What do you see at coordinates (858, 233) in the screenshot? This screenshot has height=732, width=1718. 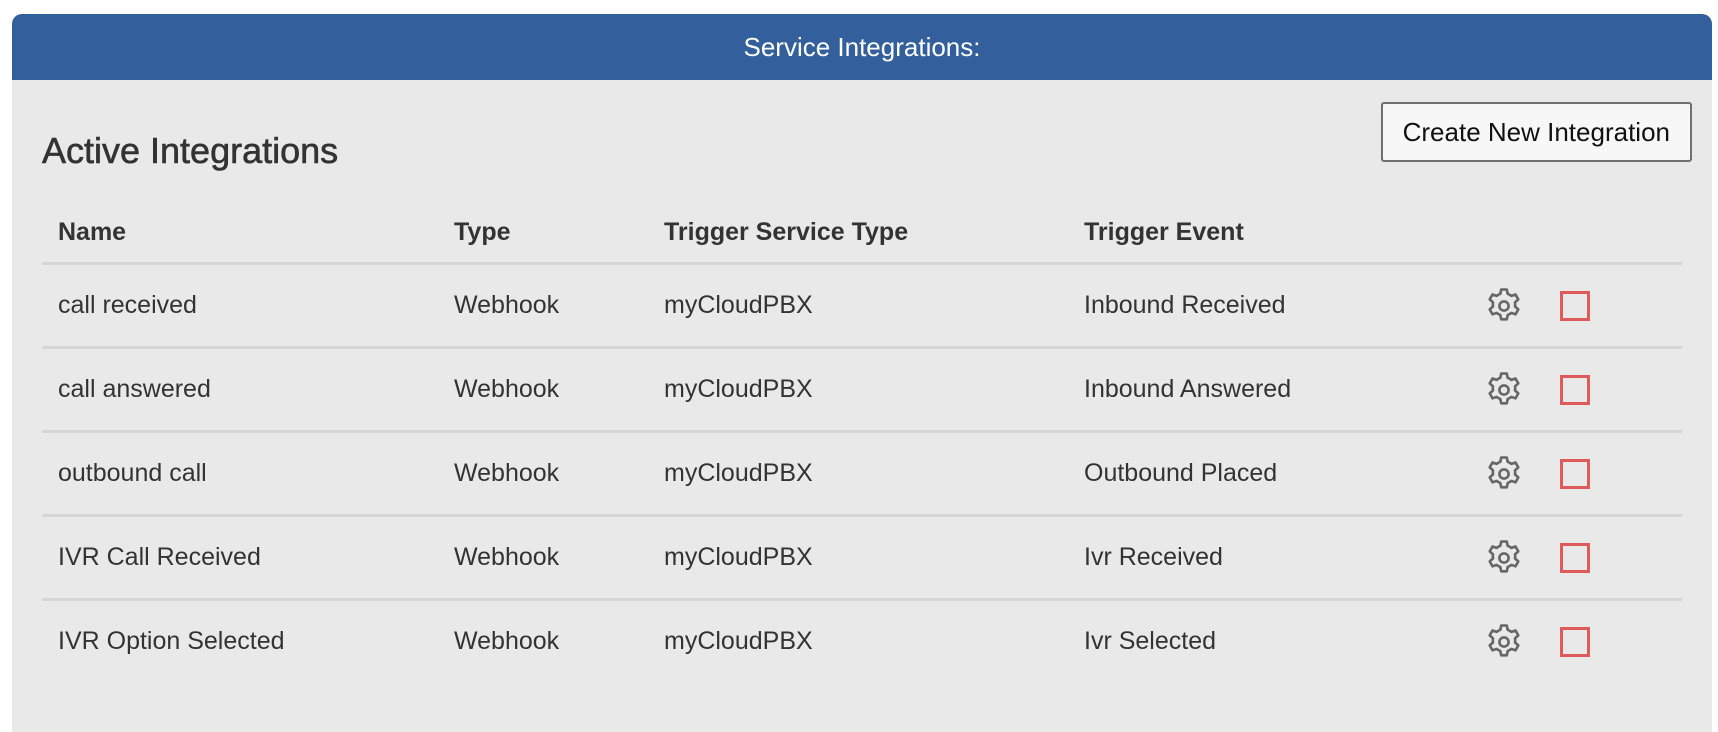 I see `column-header-trigger-service-type: Trigger Service Type` at bounding box center [858, 233].